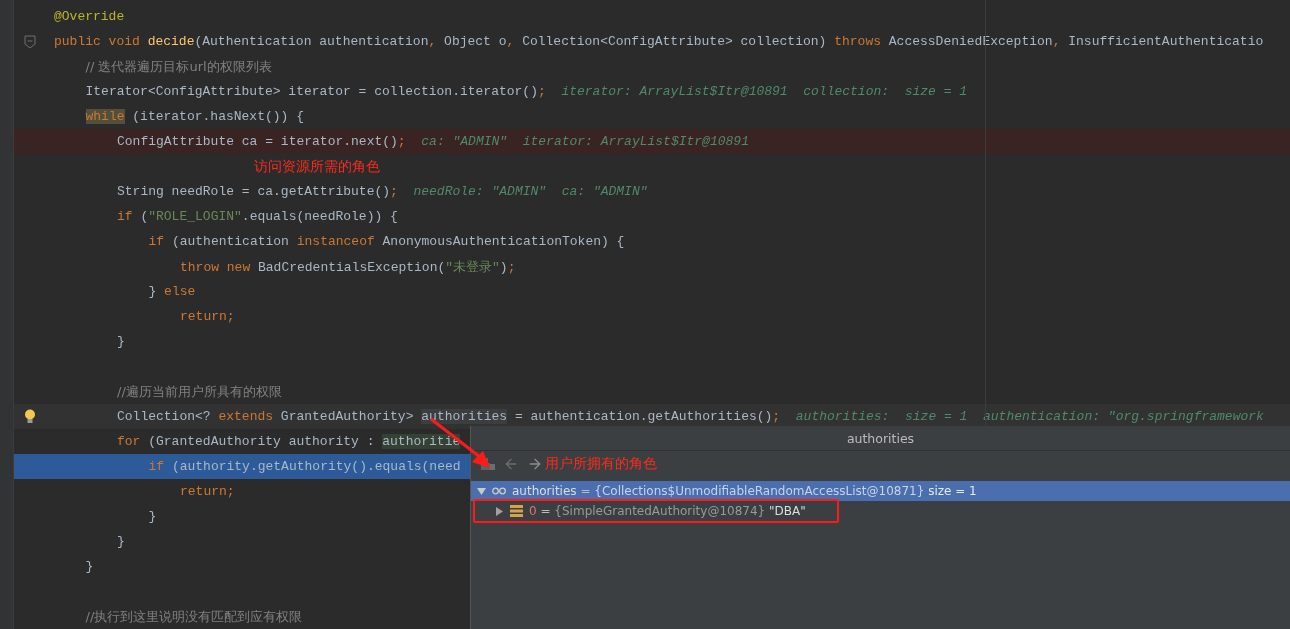 This screenshot has height=629, width=1290. Describe the element at coordinates (744, 491) in the screenshot. I see `variable-label: authorities = {Collections$UnmodifiableRandomAccessList@10871} size = 1` at that location.